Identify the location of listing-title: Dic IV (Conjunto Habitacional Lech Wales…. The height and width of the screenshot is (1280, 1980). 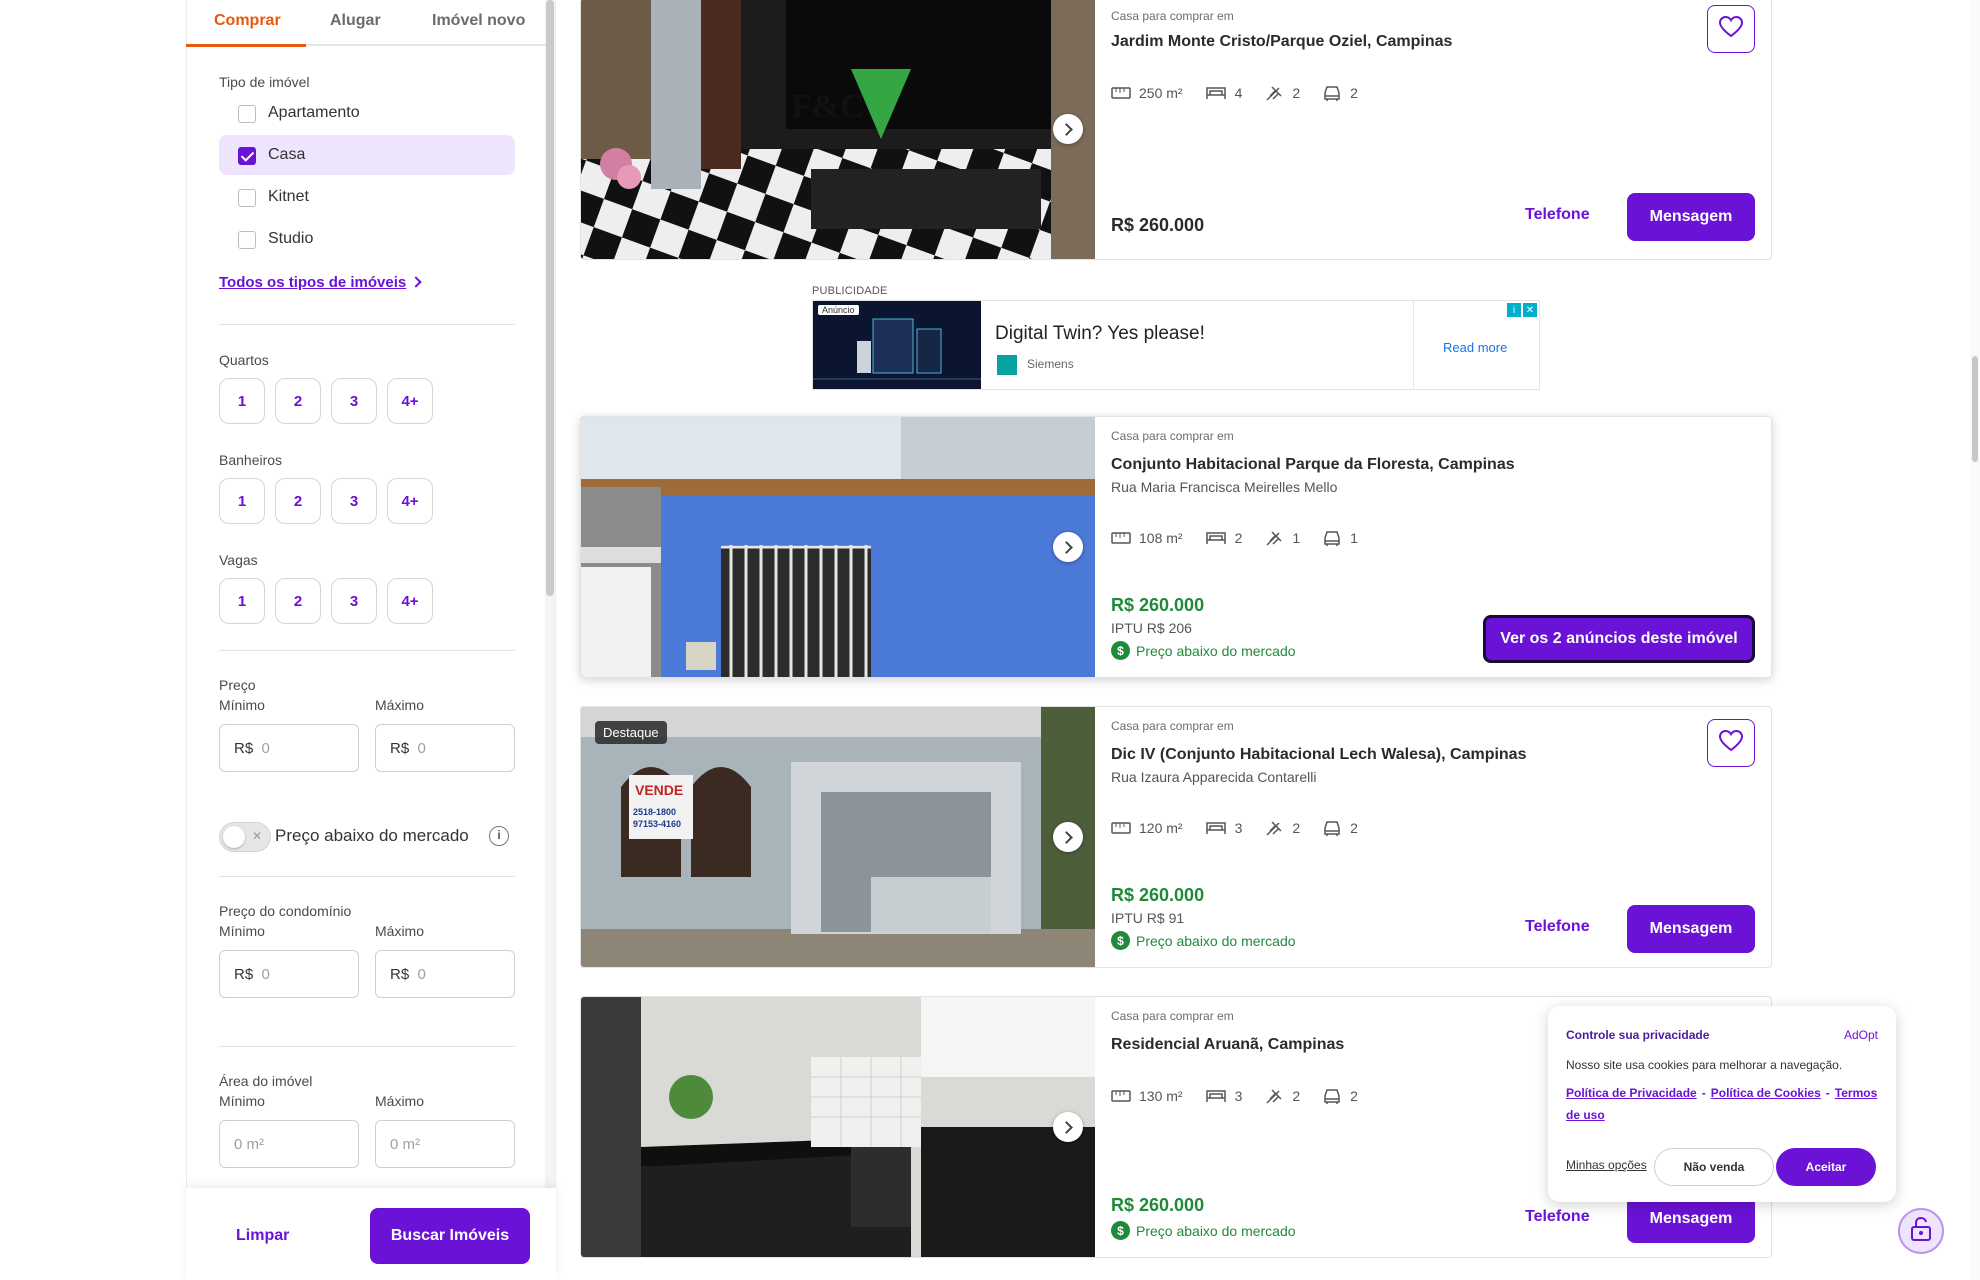
(1318, 755).